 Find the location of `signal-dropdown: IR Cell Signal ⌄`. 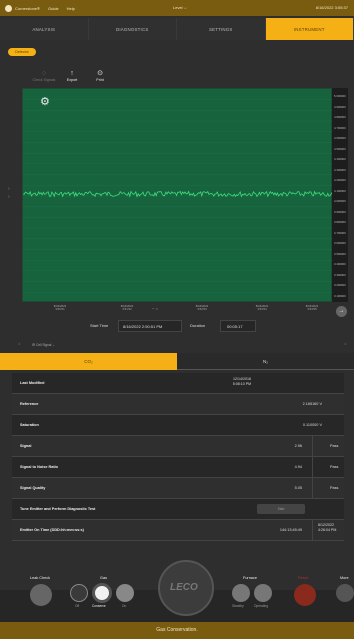

signal-dropdown: IR Cell Signal ⌄ is located at coordinates (43, 345).